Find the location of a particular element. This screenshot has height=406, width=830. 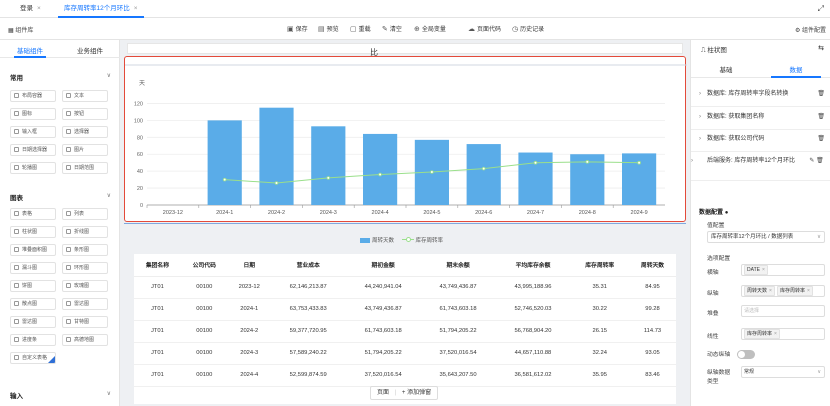

clear-button: ✎ 清空 is located at coordinates (392, 28).